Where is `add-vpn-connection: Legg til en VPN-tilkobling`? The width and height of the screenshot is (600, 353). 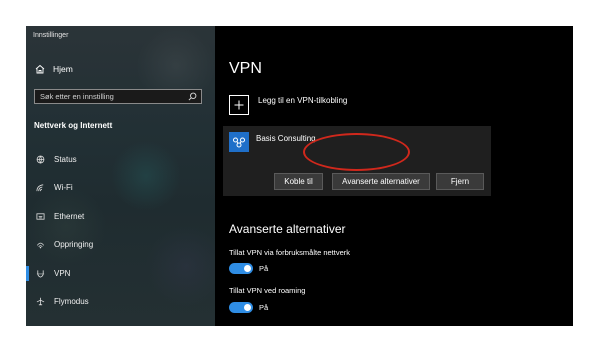 add-vpn-connection: Legg til en VPN-tilkobling is located at coordinates (288, 105).